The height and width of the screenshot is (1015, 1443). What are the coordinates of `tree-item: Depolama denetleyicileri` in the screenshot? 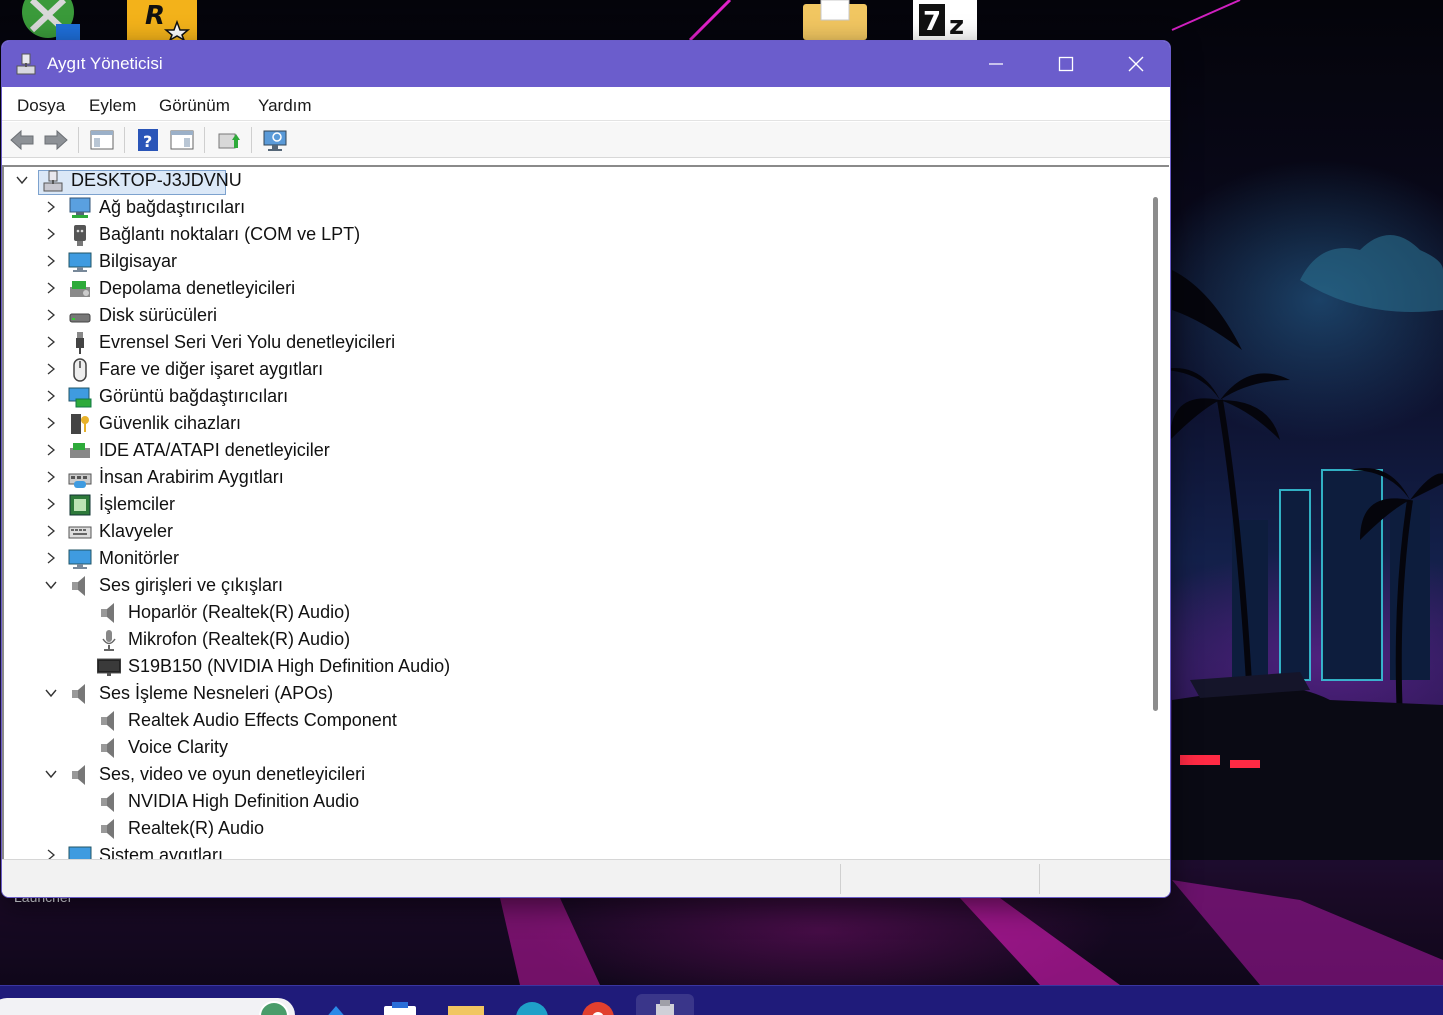 It's located at (204, 288).